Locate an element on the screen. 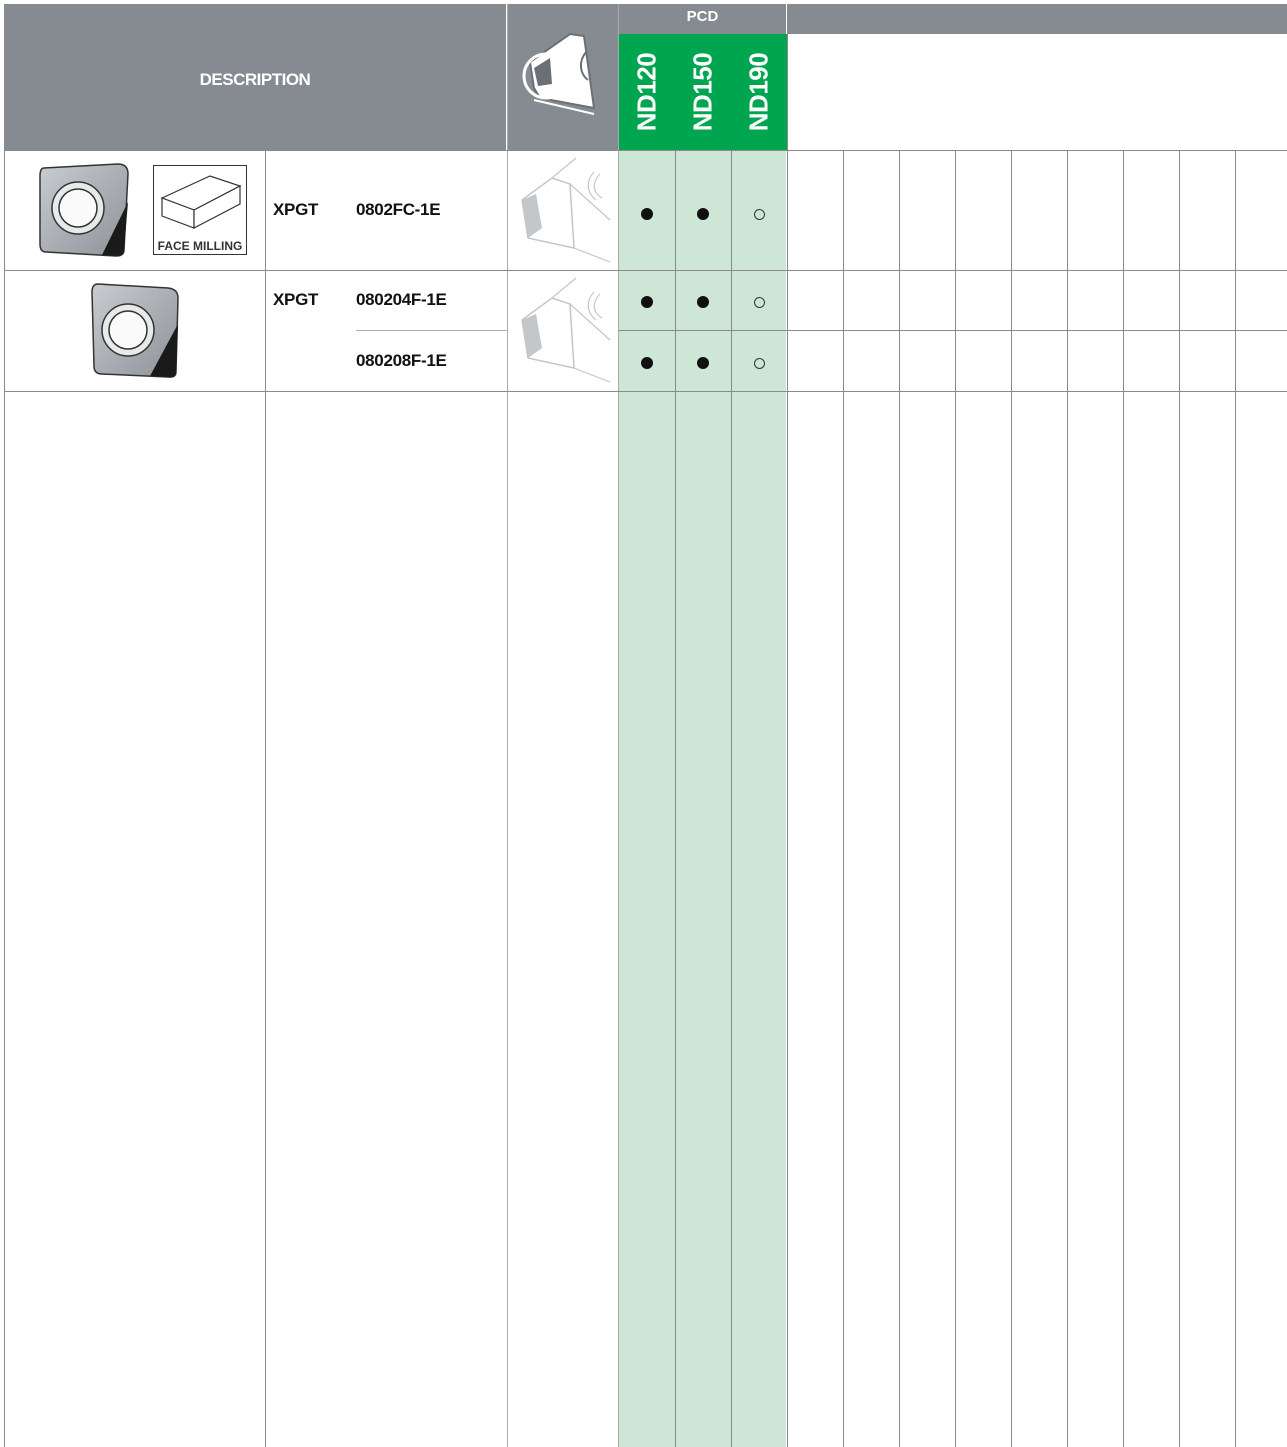 The width and height of the screenshot is (1287, 1447). face-milling-badge: FACE MILLING is located at coordinates (200, 210).